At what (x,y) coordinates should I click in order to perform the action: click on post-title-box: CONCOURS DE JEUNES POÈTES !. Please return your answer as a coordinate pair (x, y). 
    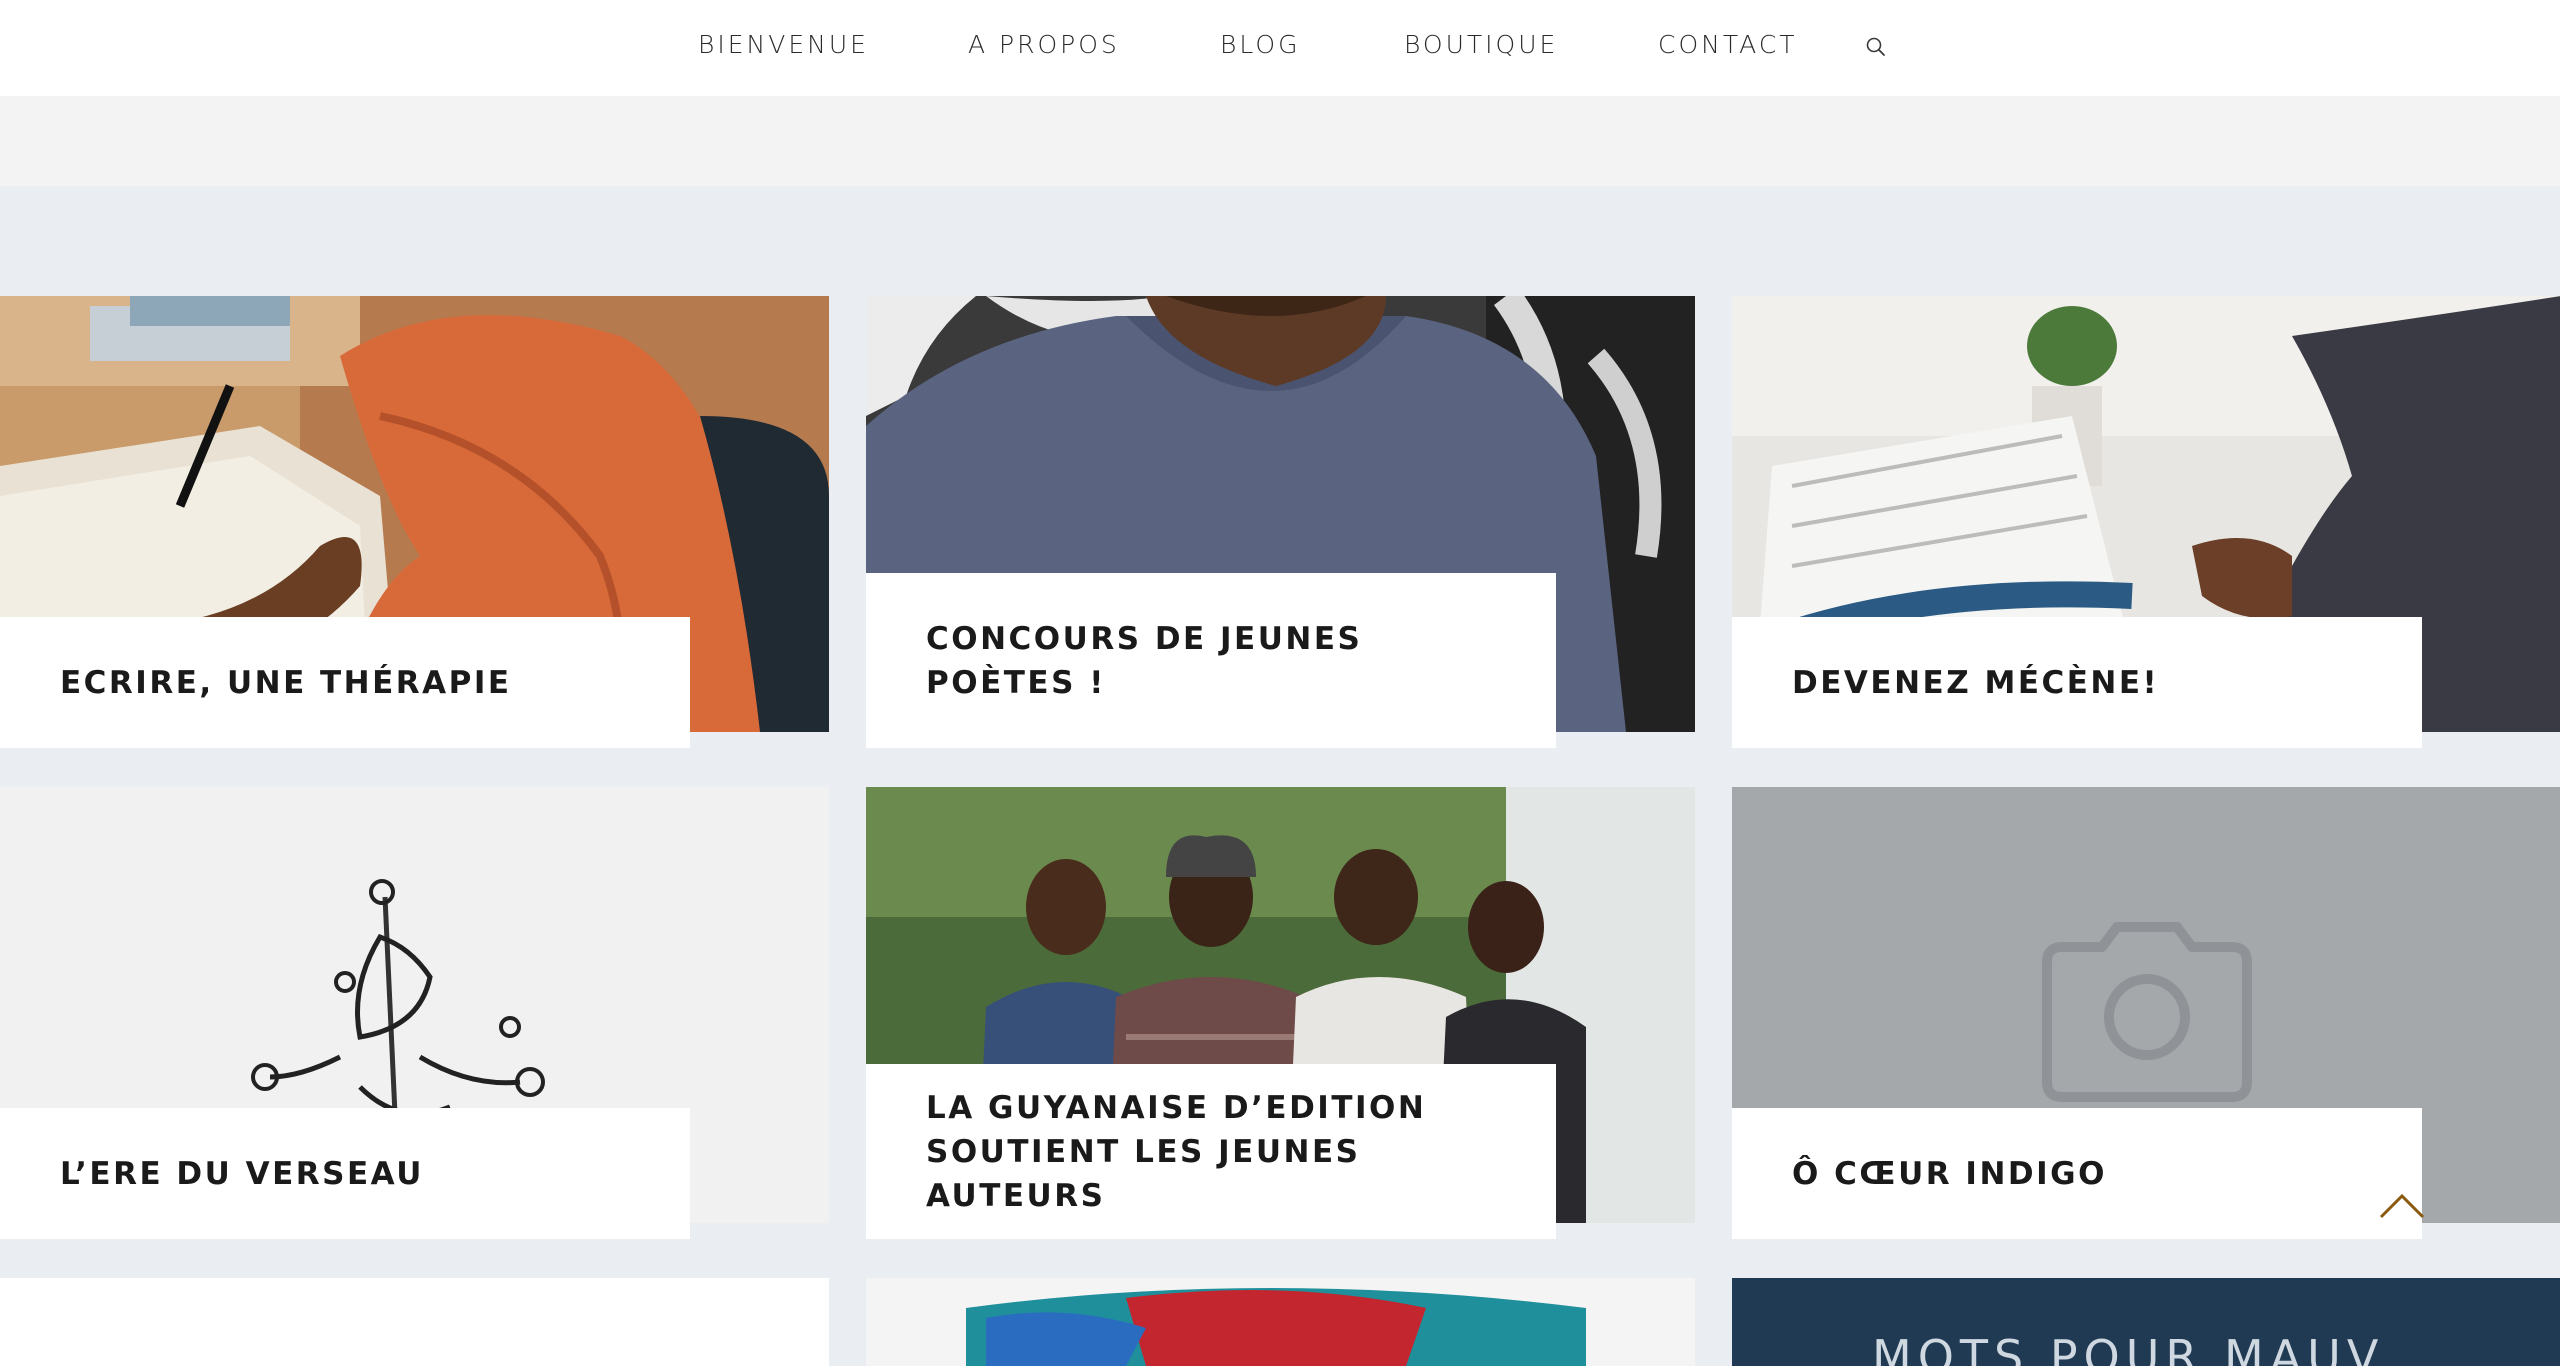
    Looking at the image, I should click on (1211, 660).